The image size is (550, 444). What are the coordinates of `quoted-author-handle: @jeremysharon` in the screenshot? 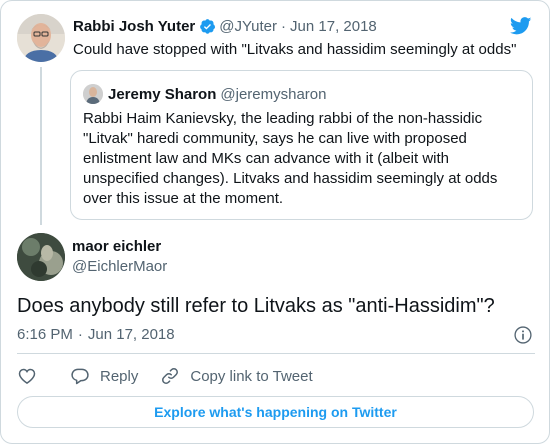 It's located at (273, 94).